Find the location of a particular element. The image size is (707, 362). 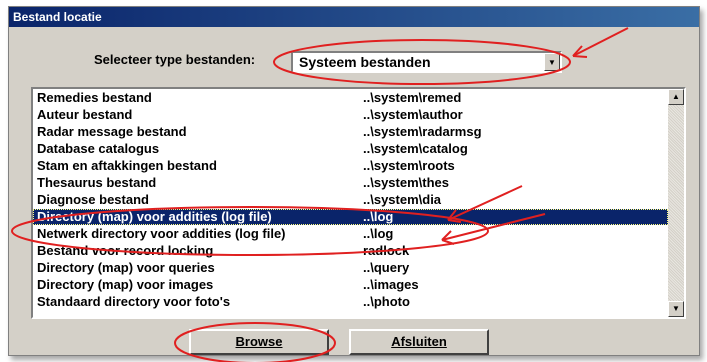

list-item-name: Stam en aftakkingen bestand is located at coordinates (127, 165).